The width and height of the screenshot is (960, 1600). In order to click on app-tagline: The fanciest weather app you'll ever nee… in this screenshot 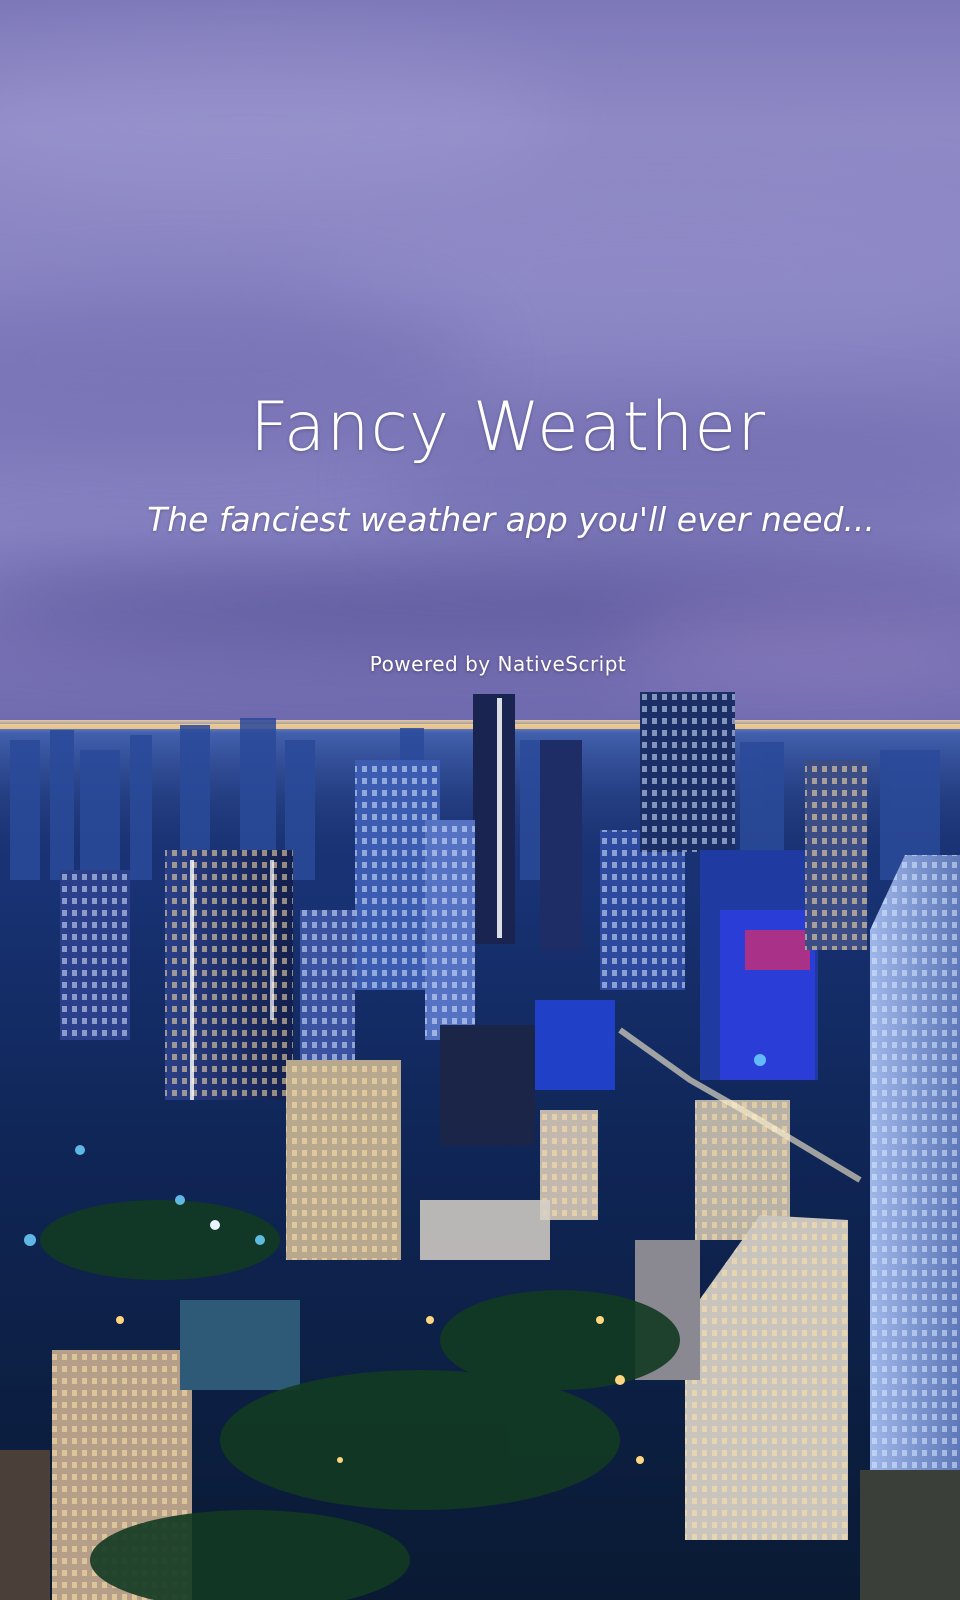, I will do `click(511, 519)`.